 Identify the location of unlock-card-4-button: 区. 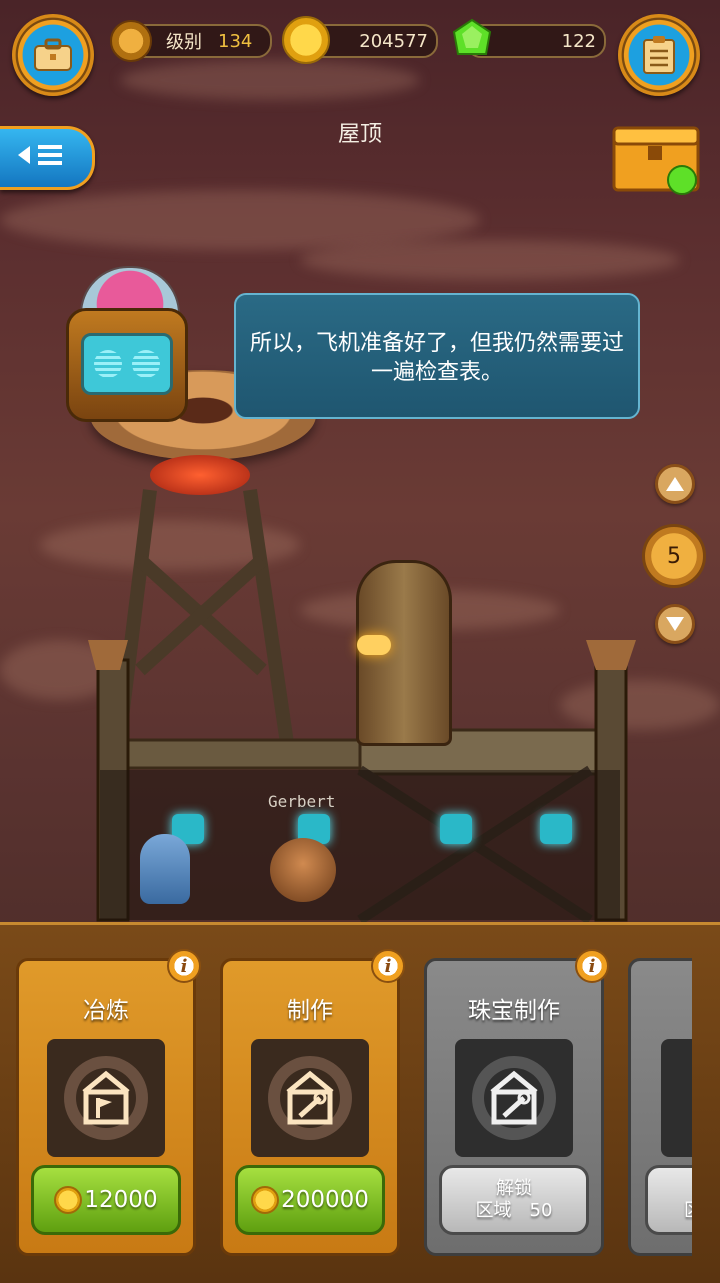
(668, 1200).